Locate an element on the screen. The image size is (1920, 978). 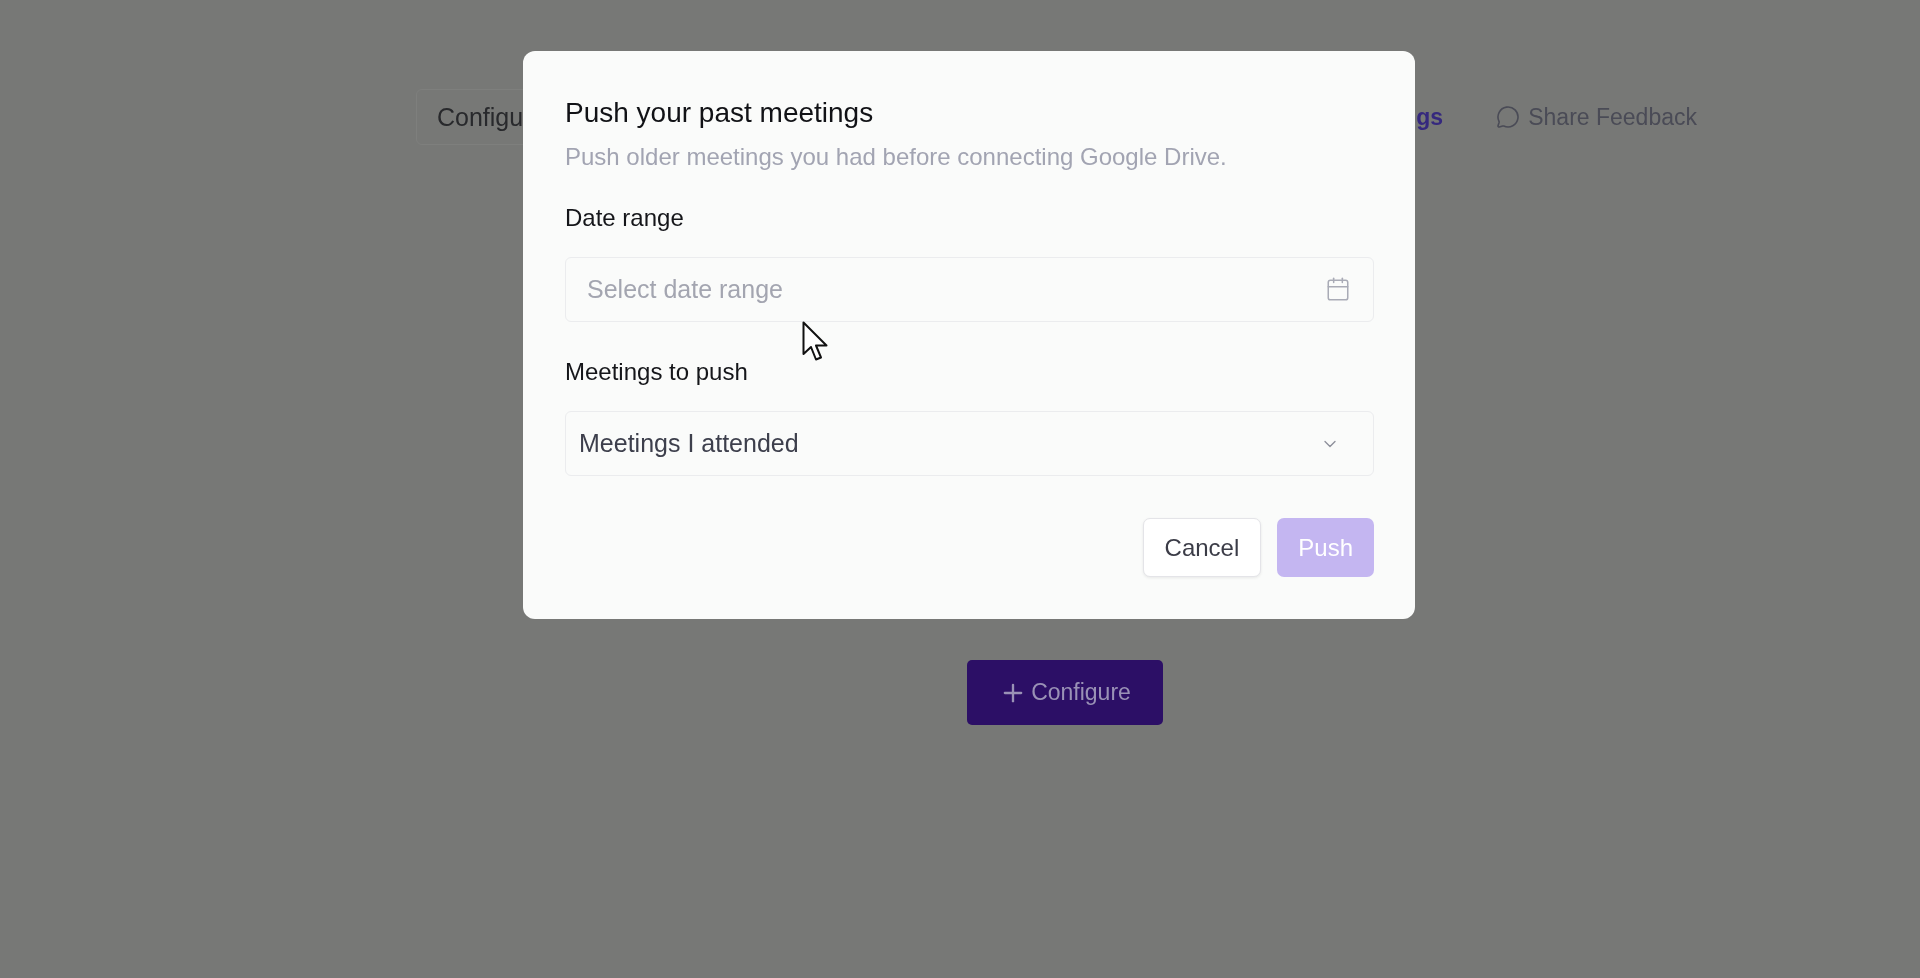
mouse-pointer-icon is located at coordinates (816, 341).